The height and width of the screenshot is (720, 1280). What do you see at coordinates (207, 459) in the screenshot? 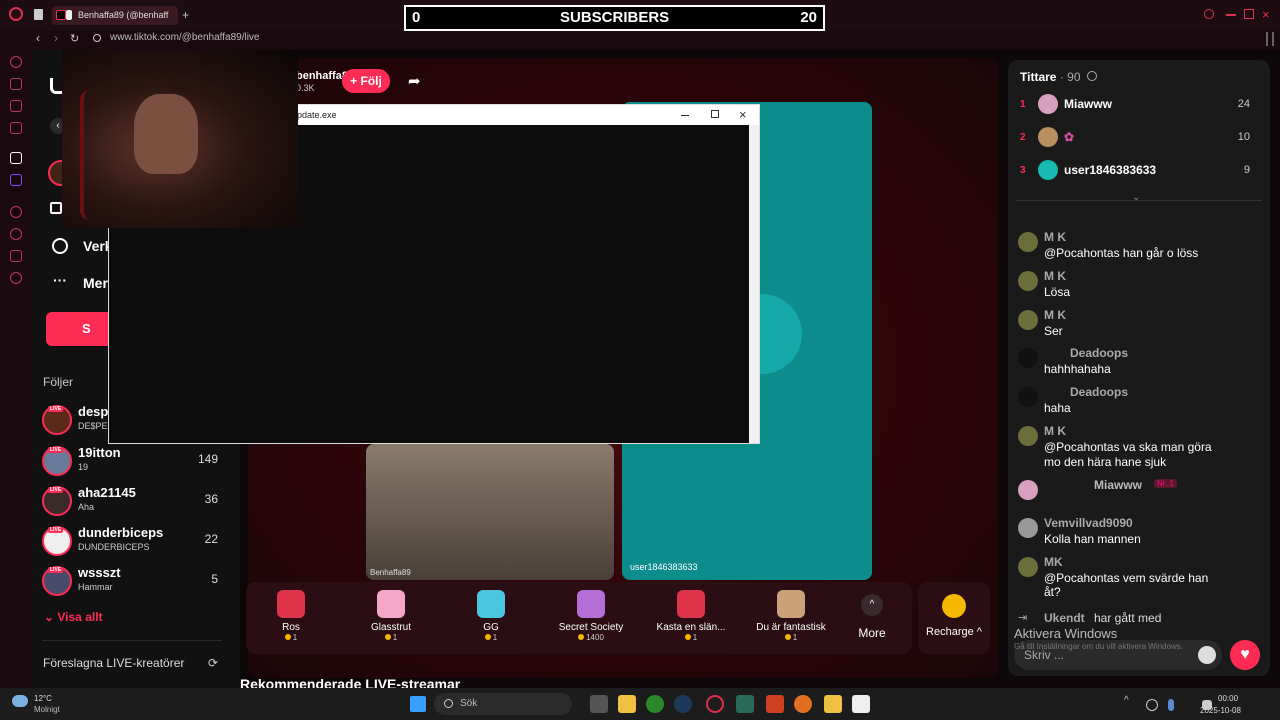
I see `viewer-count: 149` at bounding box center [207, 459].